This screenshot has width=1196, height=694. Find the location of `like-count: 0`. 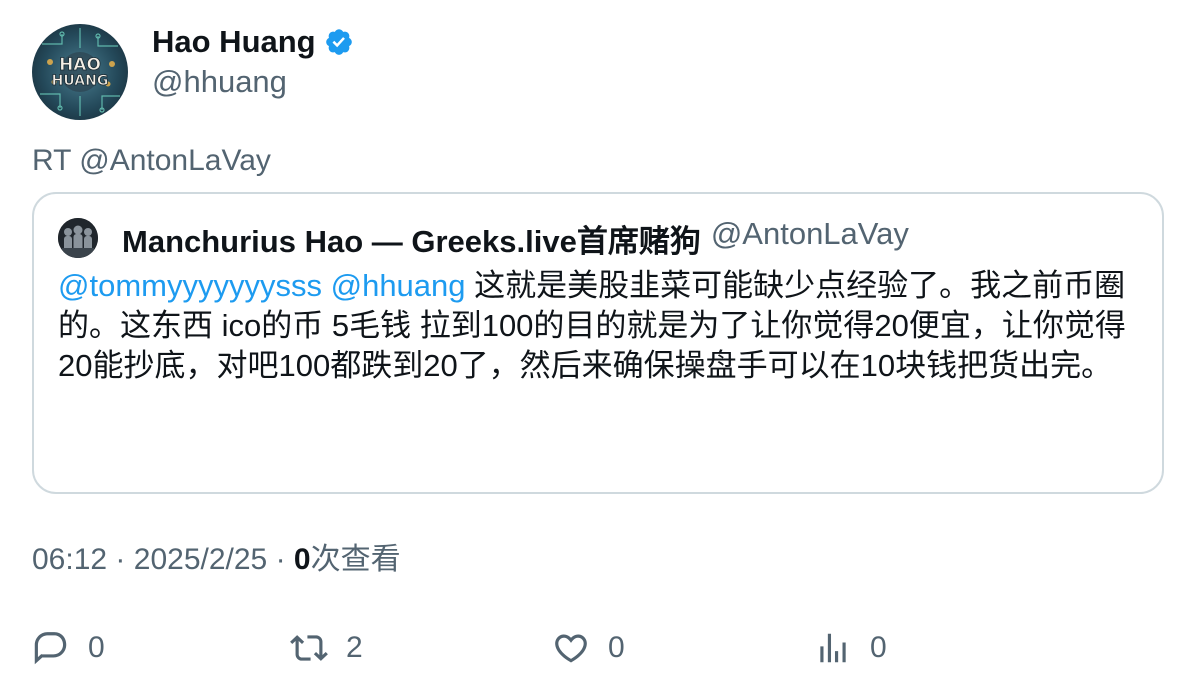

like-count: 0 is located at coordinates (616, 647).